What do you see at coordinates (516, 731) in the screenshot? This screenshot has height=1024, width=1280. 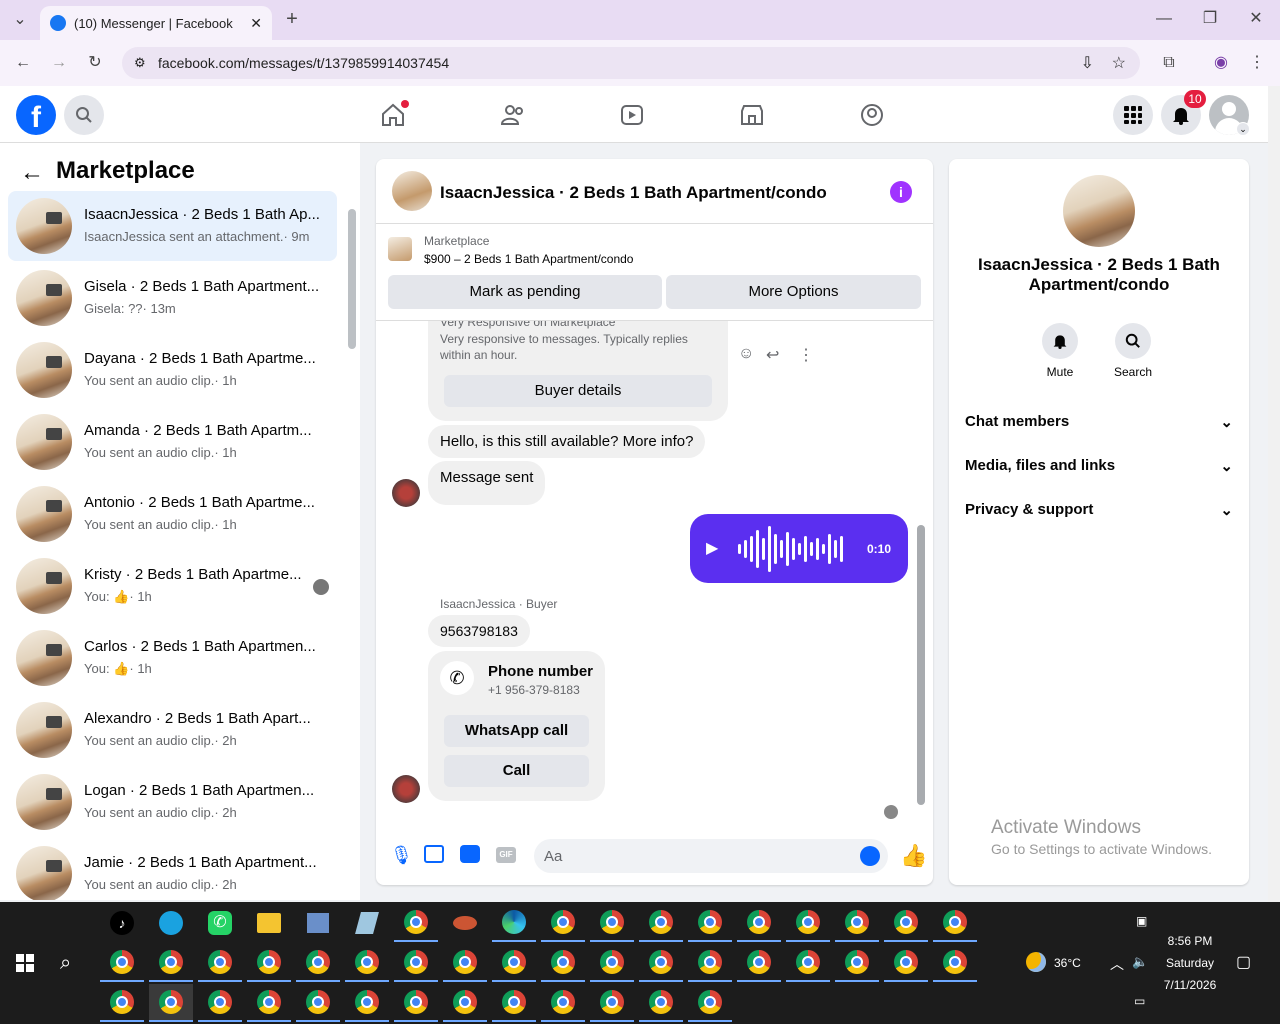 I see `whatsapp-call-button: WhatsApp call` at bounding box center [516, 731].